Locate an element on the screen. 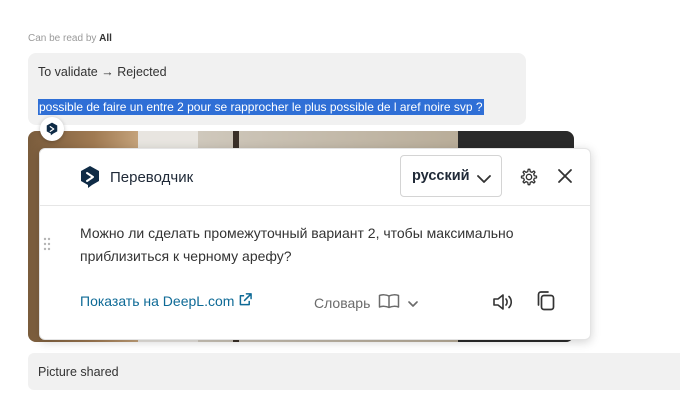 The width and height of the screenshot is (680, 415). picture-shared-message: Picture shared is located at coordinates (354, 371).